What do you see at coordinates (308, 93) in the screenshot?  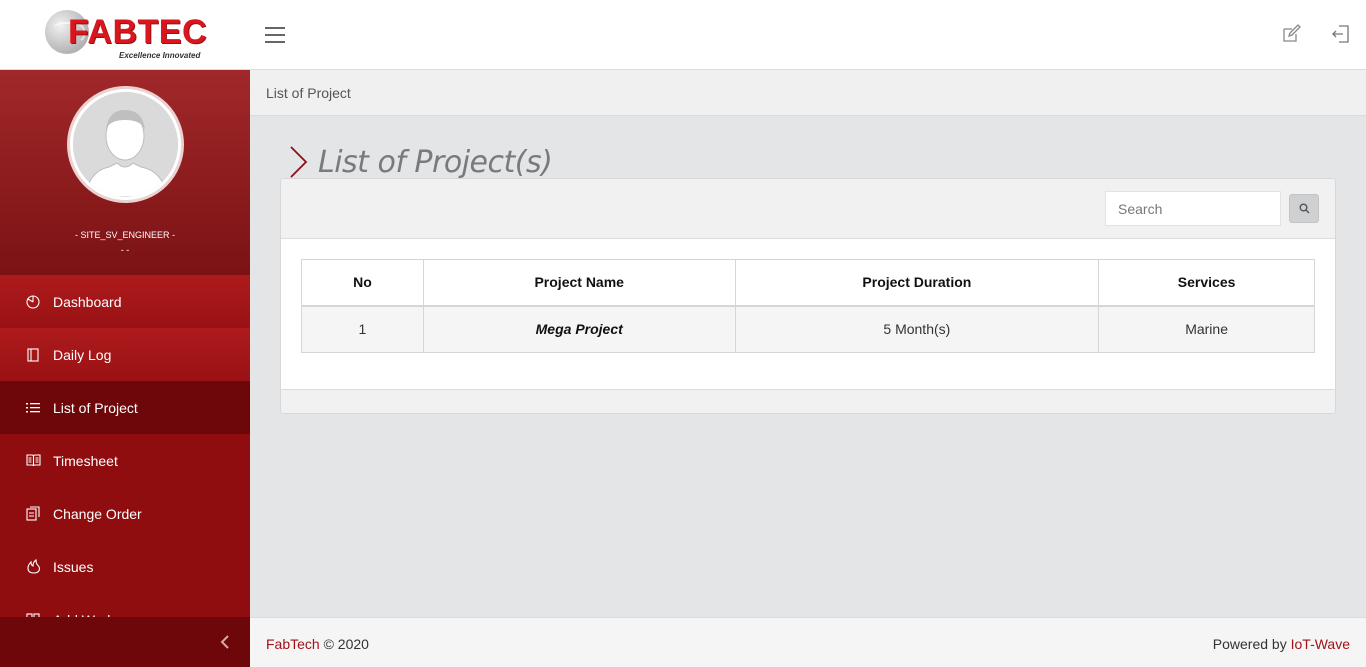 I see `breadcrumb: List of Project` at bounding box center [308, 93].